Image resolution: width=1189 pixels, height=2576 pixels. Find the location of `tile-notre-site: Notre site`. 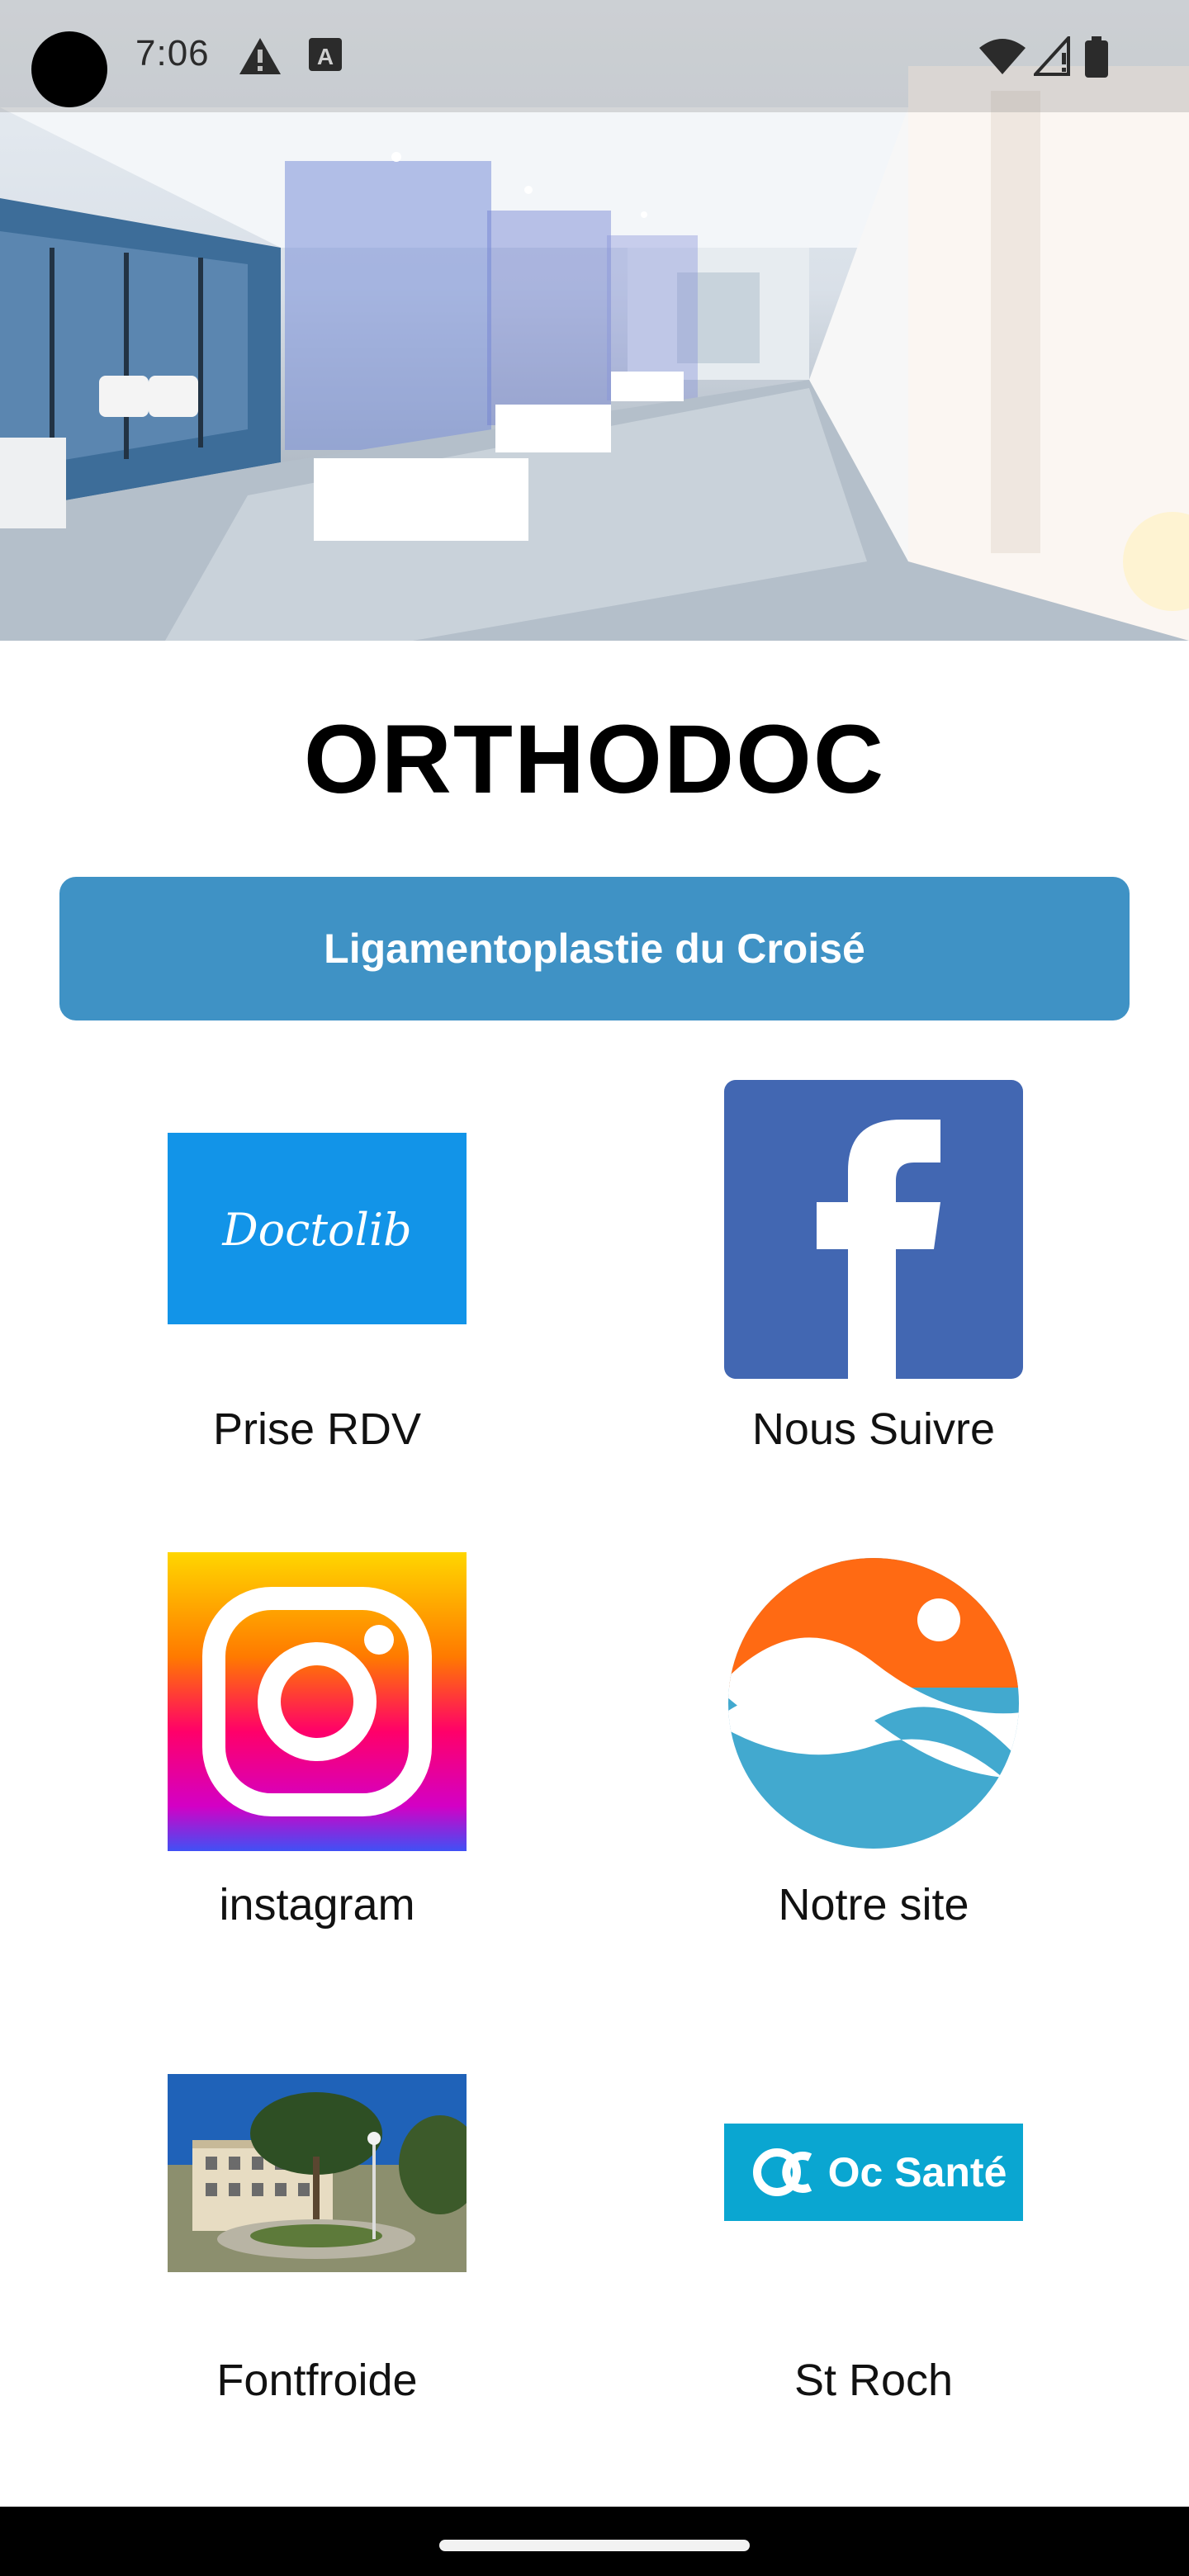

tile-notre-site: Notre site is located at coordinates (873, 1758).